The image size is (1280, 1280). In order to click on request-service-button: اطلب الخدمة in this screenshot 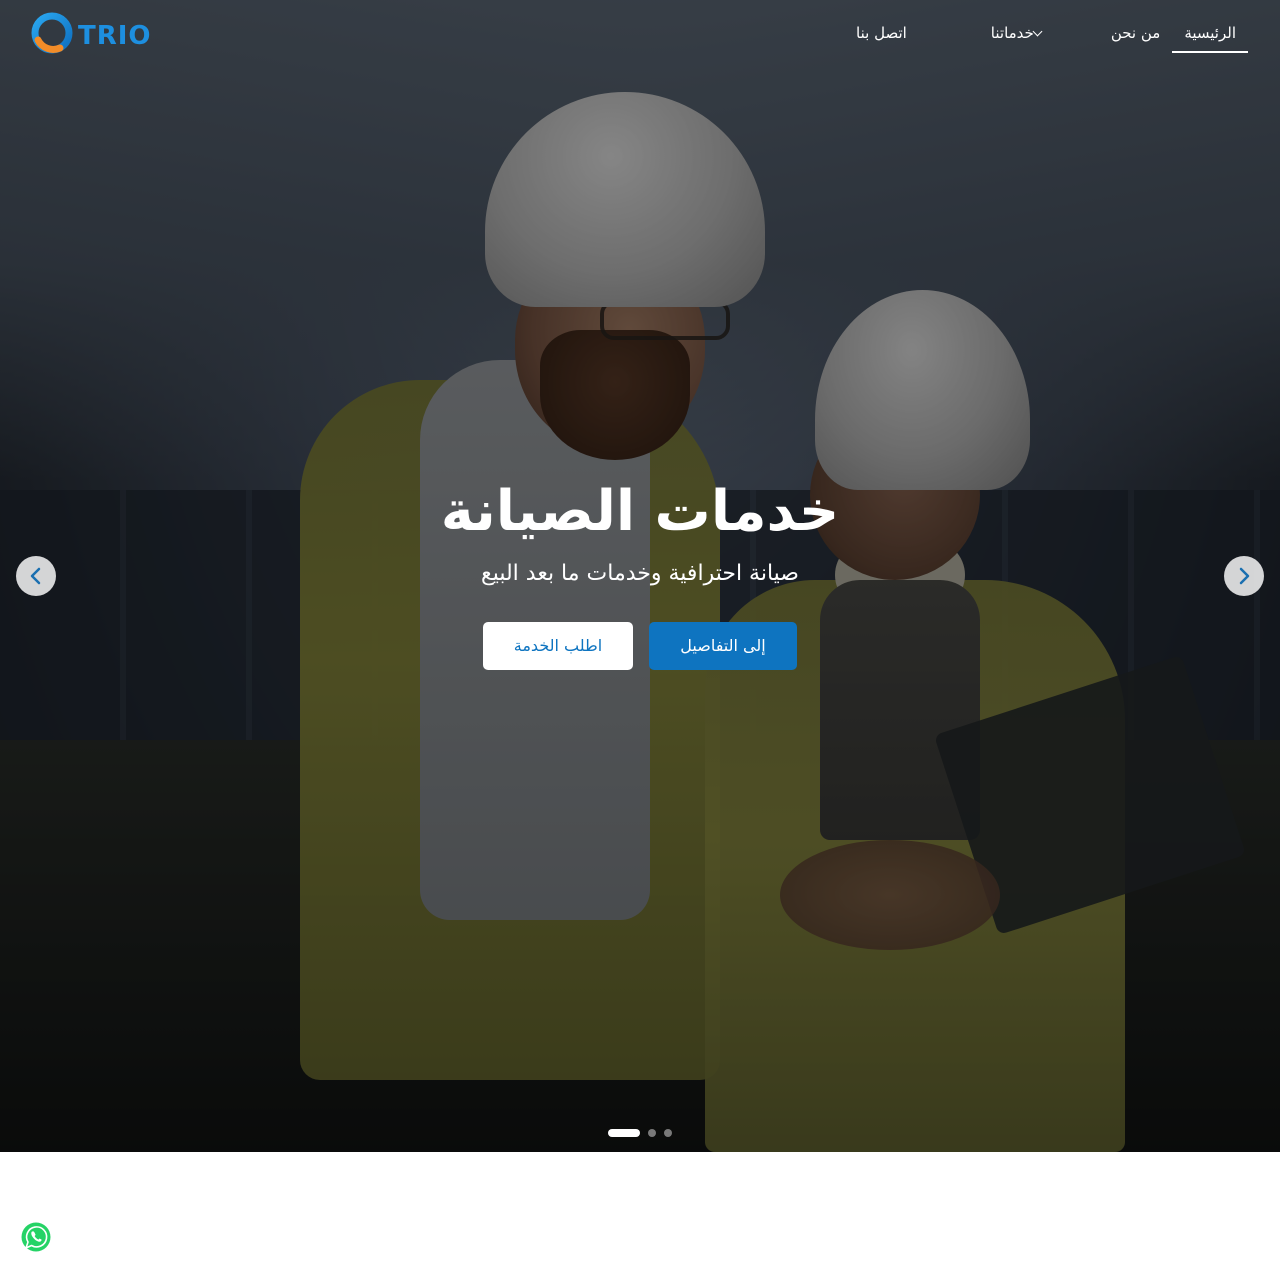, I will do `click(558, 646)`.